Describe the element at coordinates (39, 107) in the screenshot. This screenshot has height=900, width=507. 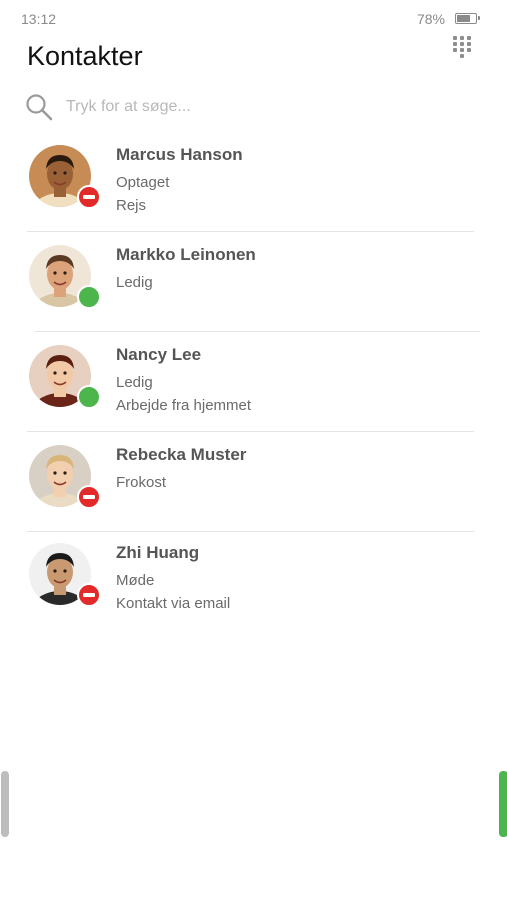
I see `search-icon` at that location.